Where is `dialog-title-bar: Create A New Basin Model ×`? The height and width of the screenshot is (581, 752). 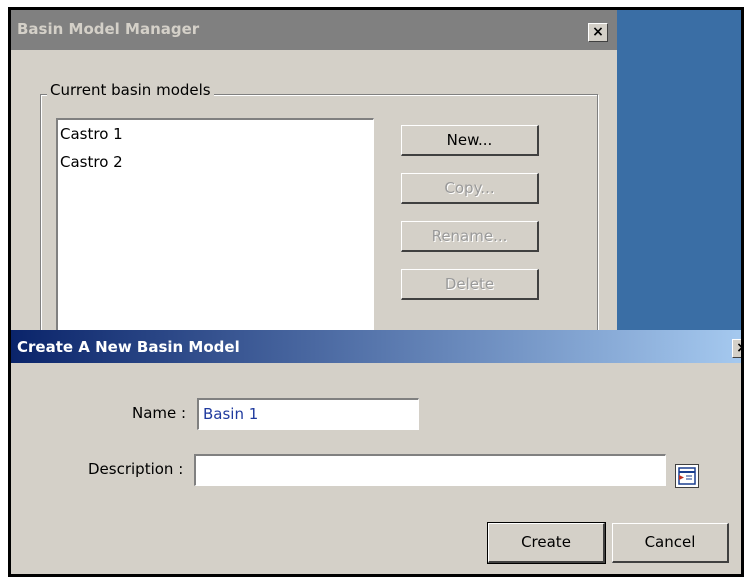
dialog-title-bar: Create A New Basin Model × is located at coordinates (376, 346).